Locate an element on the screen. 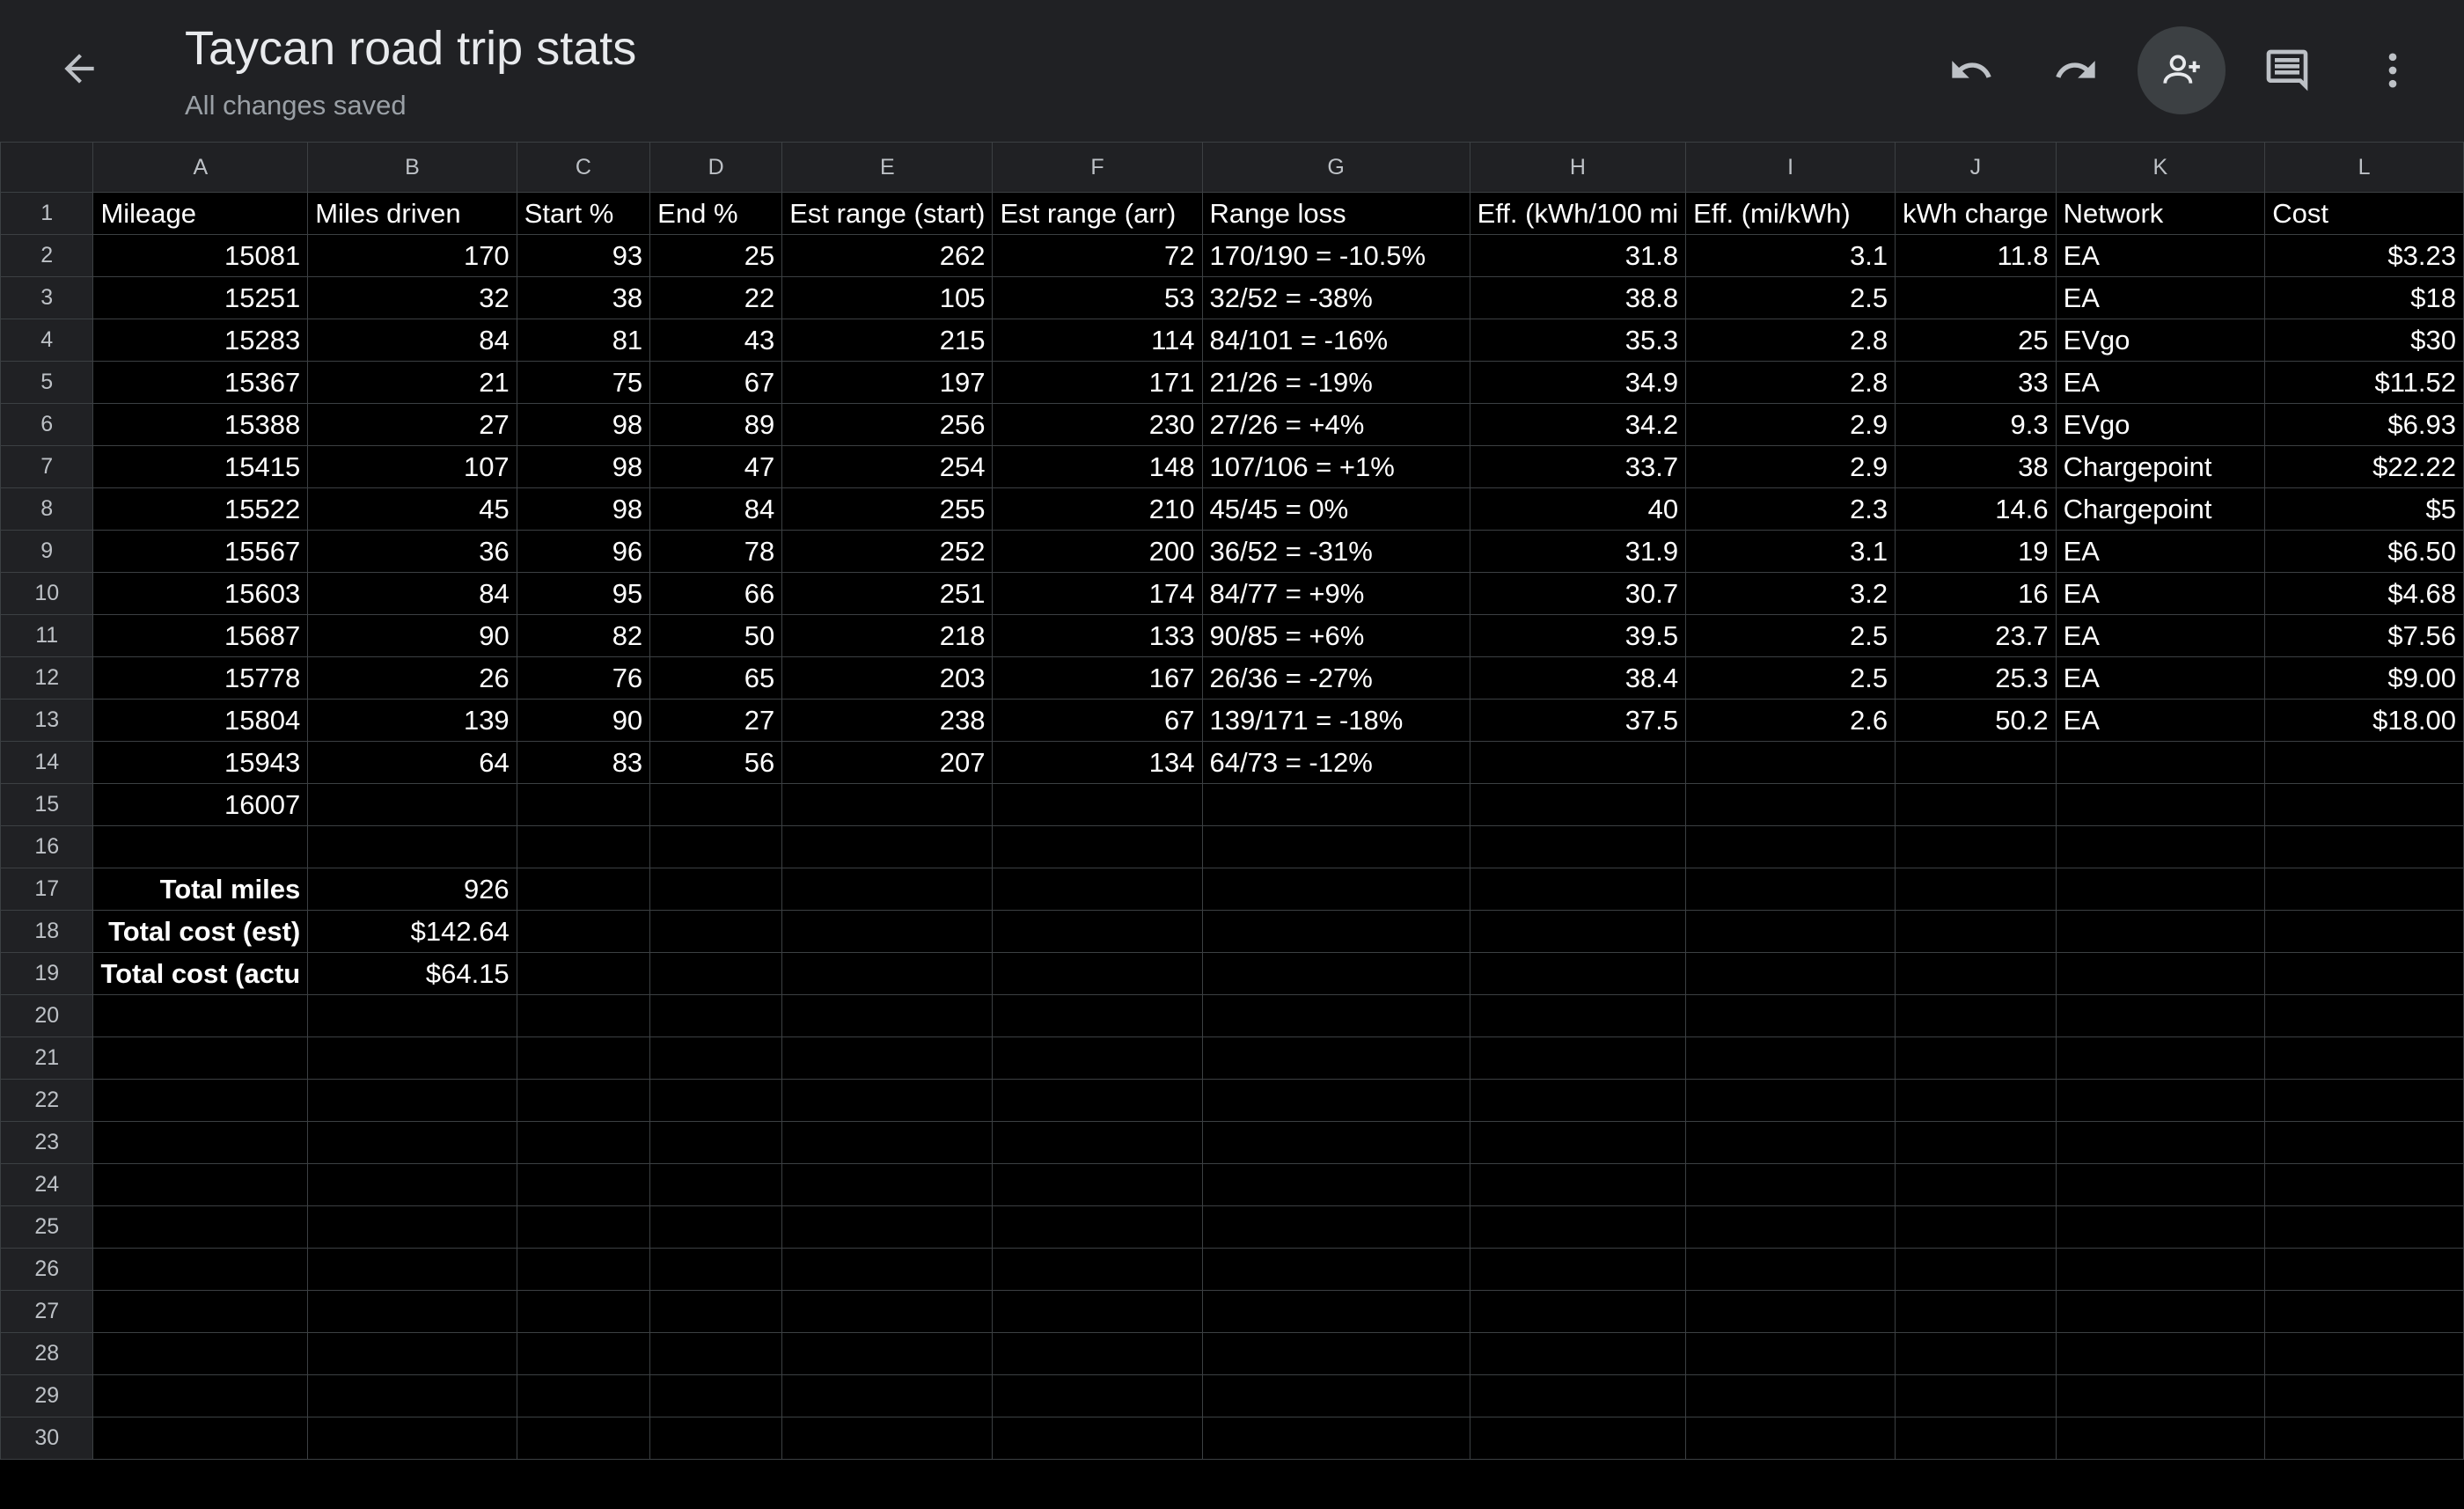  row-header: 18 is located at coordinates (47, 931).